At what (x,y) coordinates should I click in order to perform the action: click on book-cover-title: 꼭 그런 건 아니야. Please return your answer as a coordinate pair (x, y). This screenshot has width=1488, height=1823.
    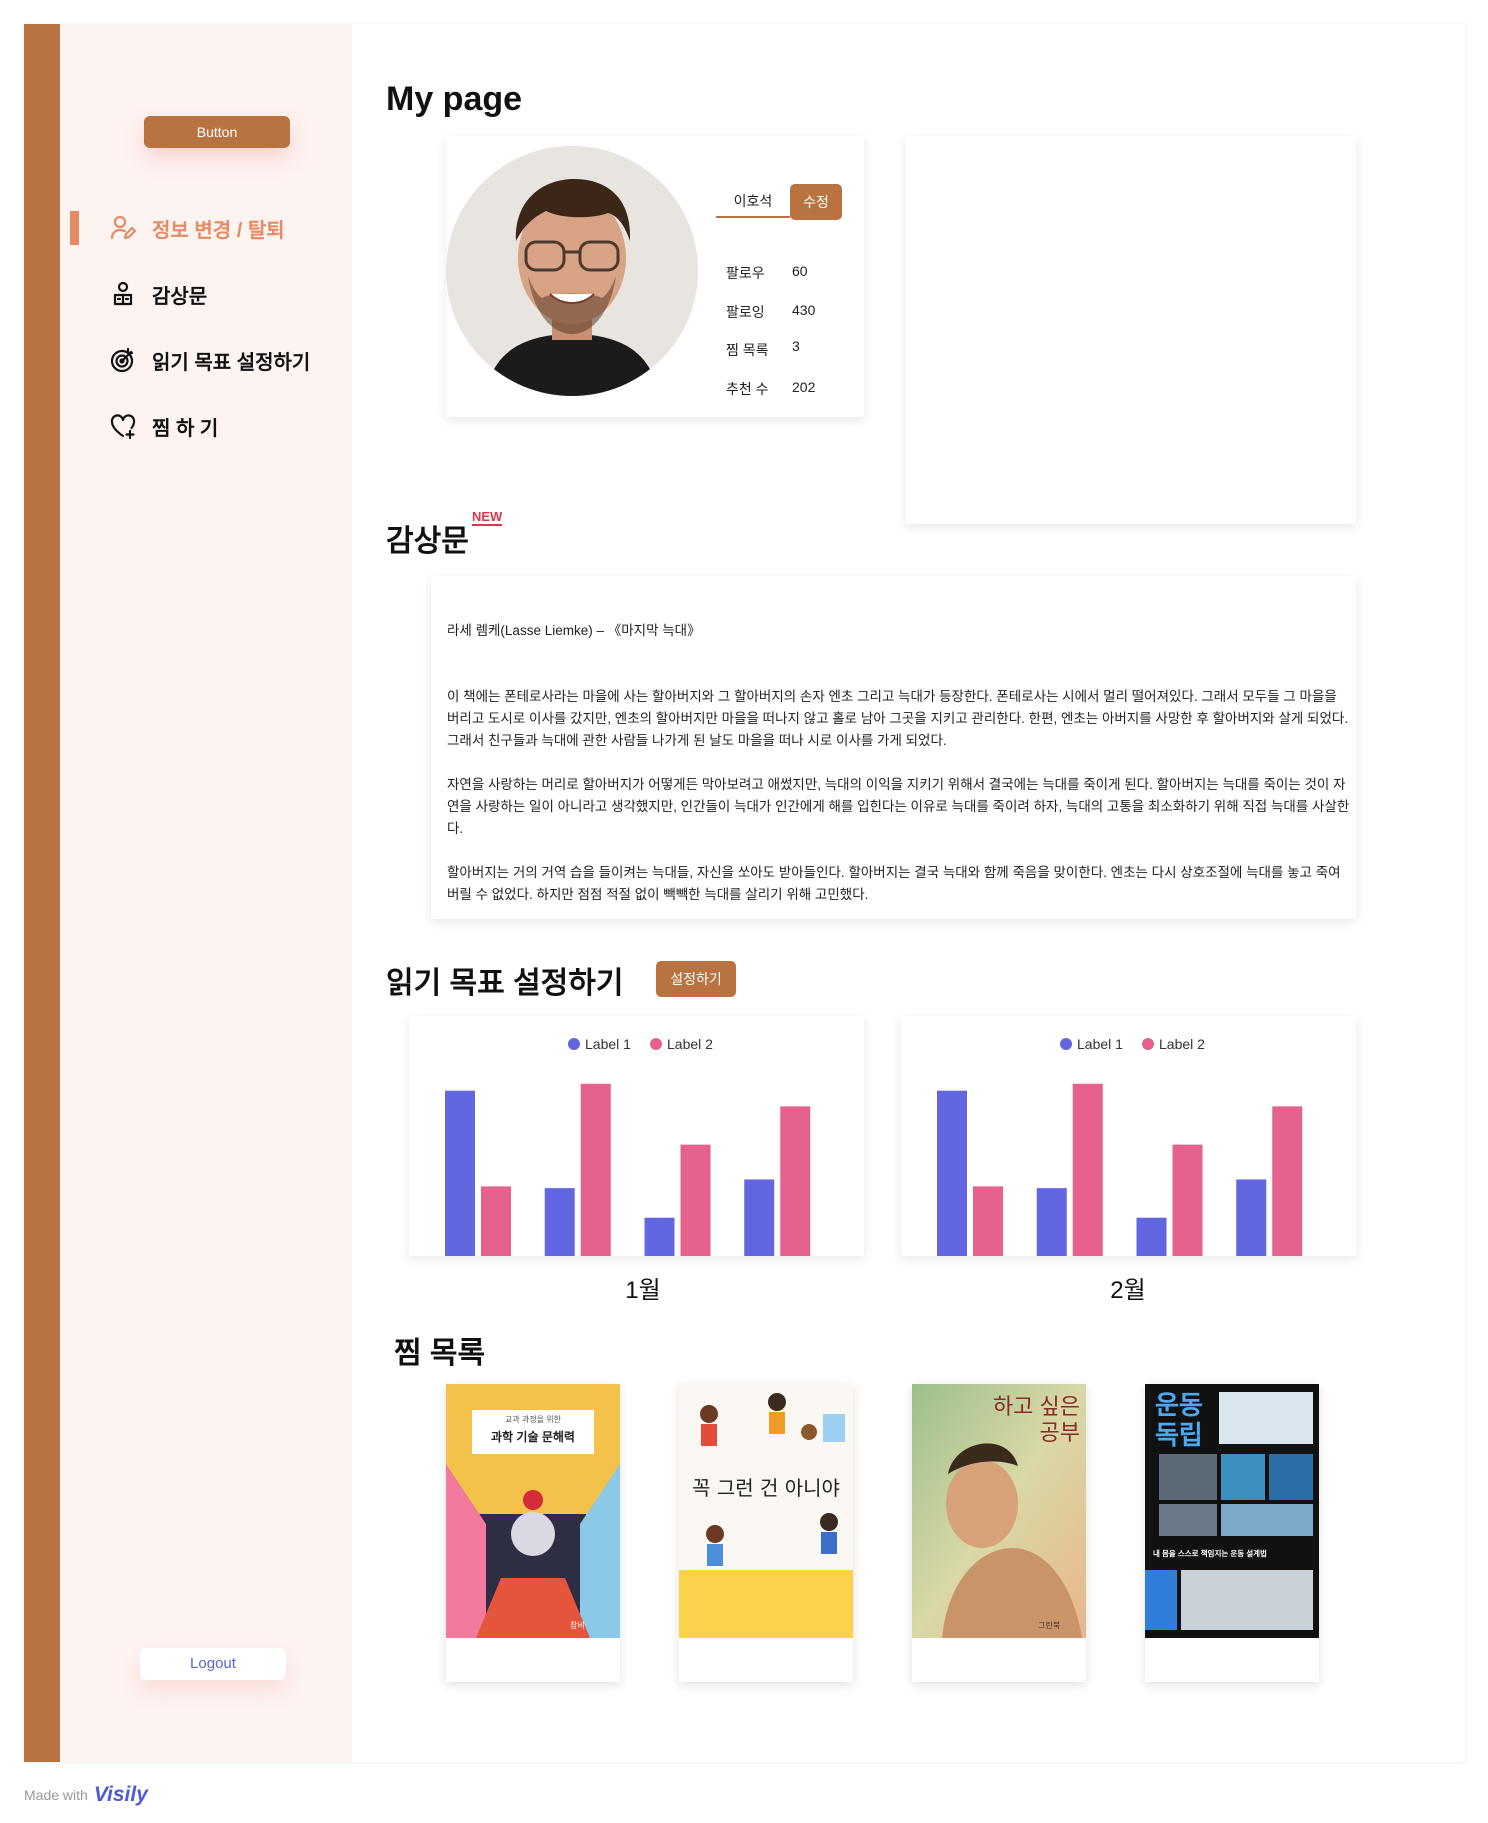
    Looking at the image, I should click on (766, 1488).